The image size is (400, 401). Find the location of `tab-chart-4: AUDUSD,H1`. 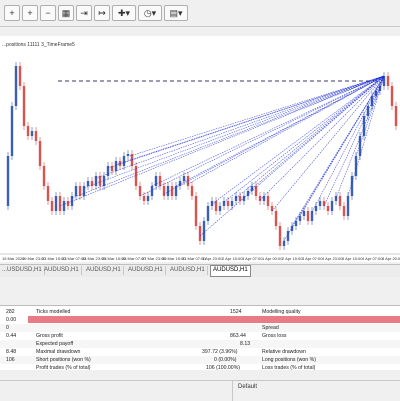

tab-chart-4: AUDUSD,H1 is located at coordinates (146, 270).